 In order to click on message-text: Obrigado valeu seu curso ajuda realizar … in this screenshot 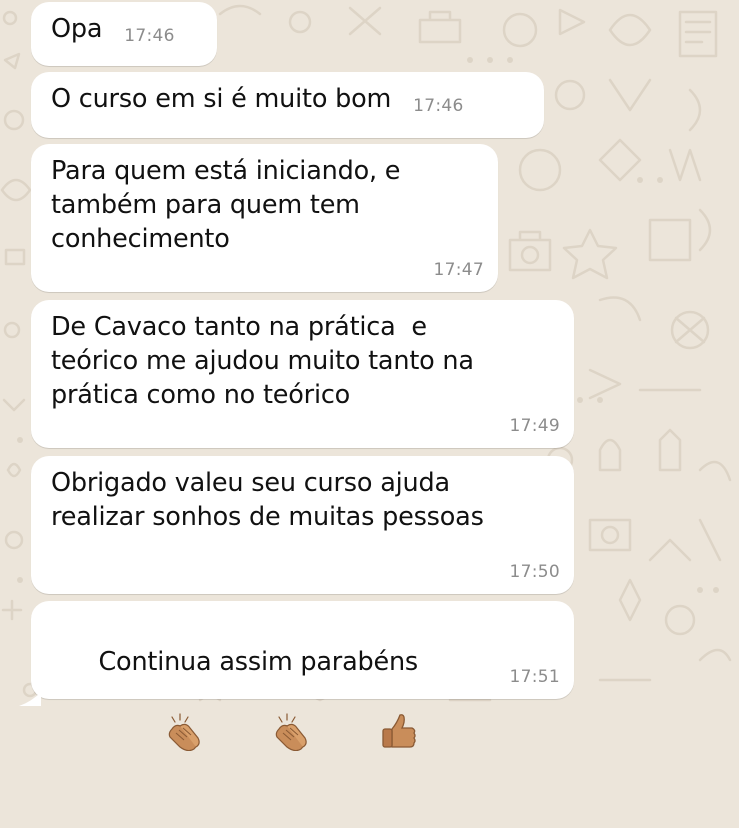, I will do `click(267, 500)`.